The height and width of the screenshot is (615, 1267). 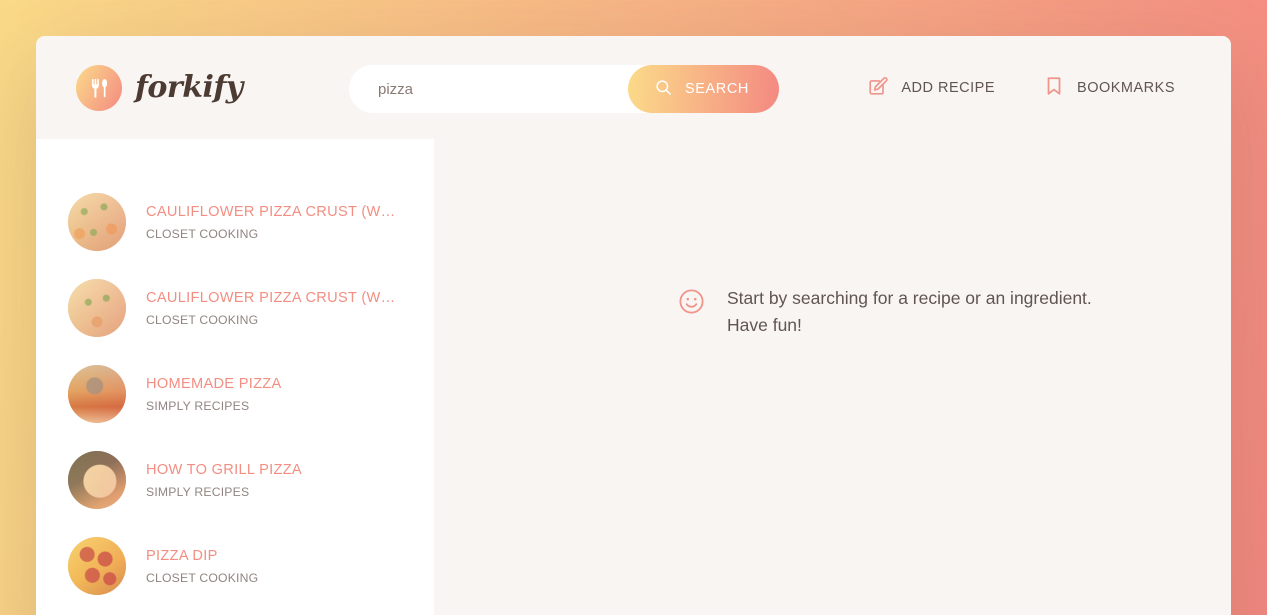 I want to click on brand-name: forkify, so click(x=189, y=87).